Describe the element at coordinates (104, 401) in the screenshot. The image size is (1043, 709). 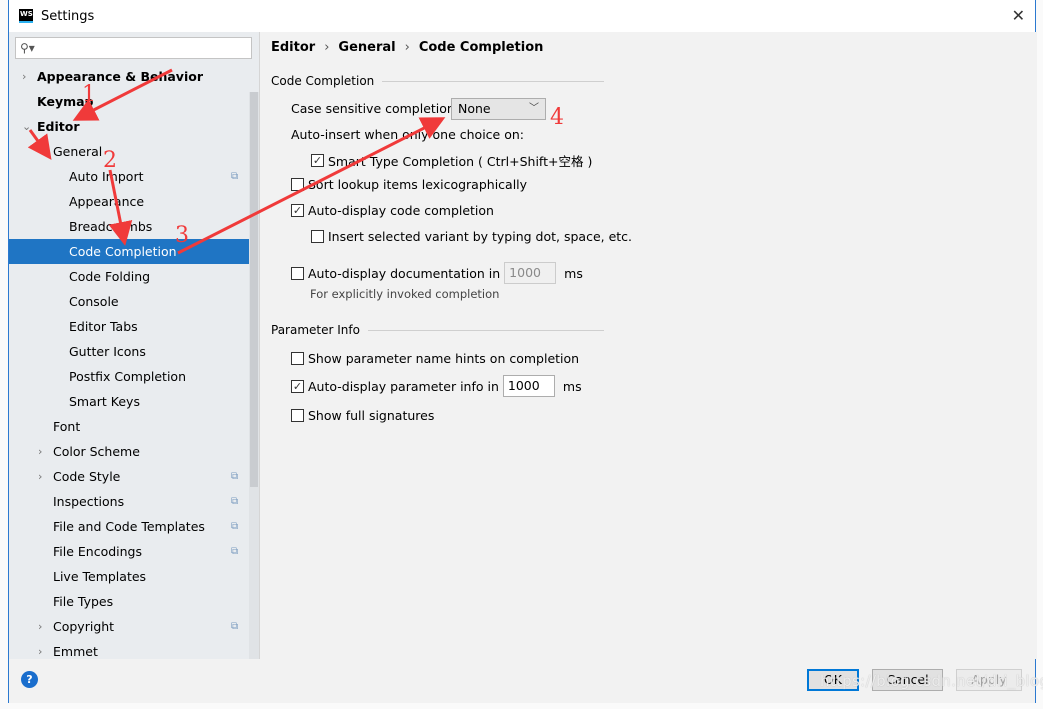
I see `sidebar-item-label: Smart Keys` at that location.